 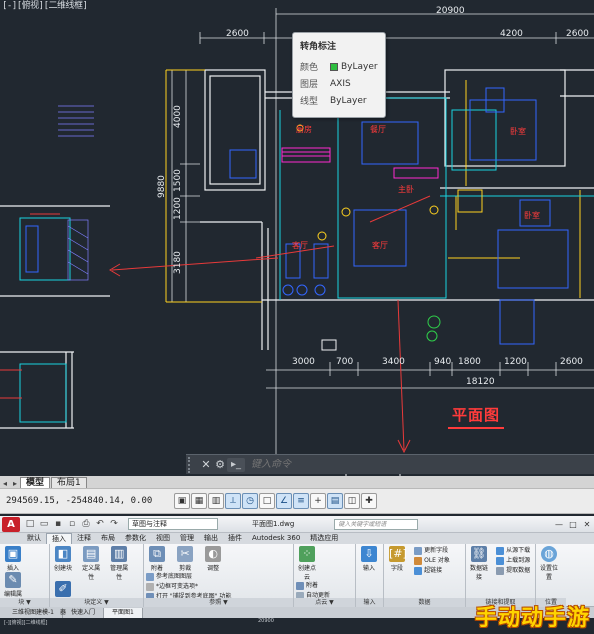 I want to click on set-location-button: ◍ 设置位置, so click(x=549, y=563).